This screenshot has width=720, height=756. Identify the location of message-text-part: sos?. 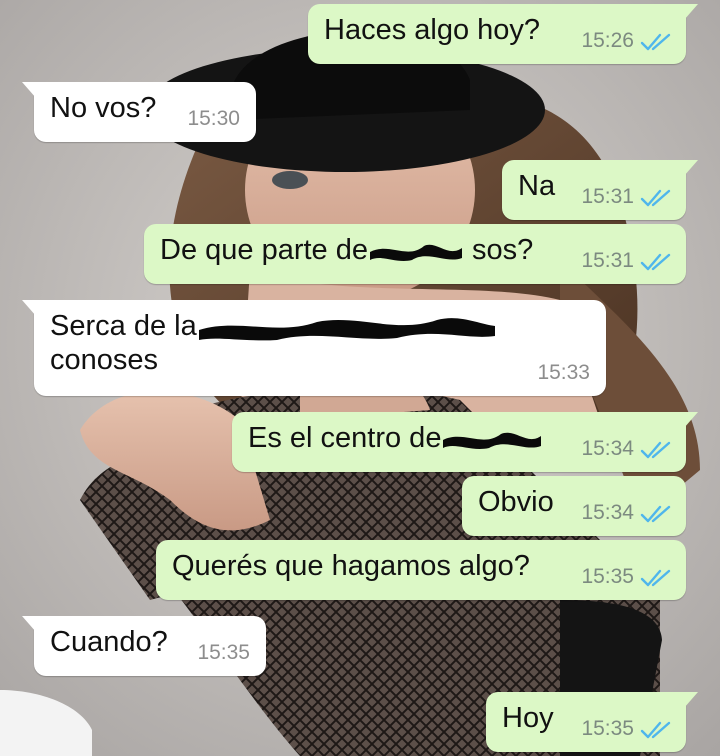
(503, 250).